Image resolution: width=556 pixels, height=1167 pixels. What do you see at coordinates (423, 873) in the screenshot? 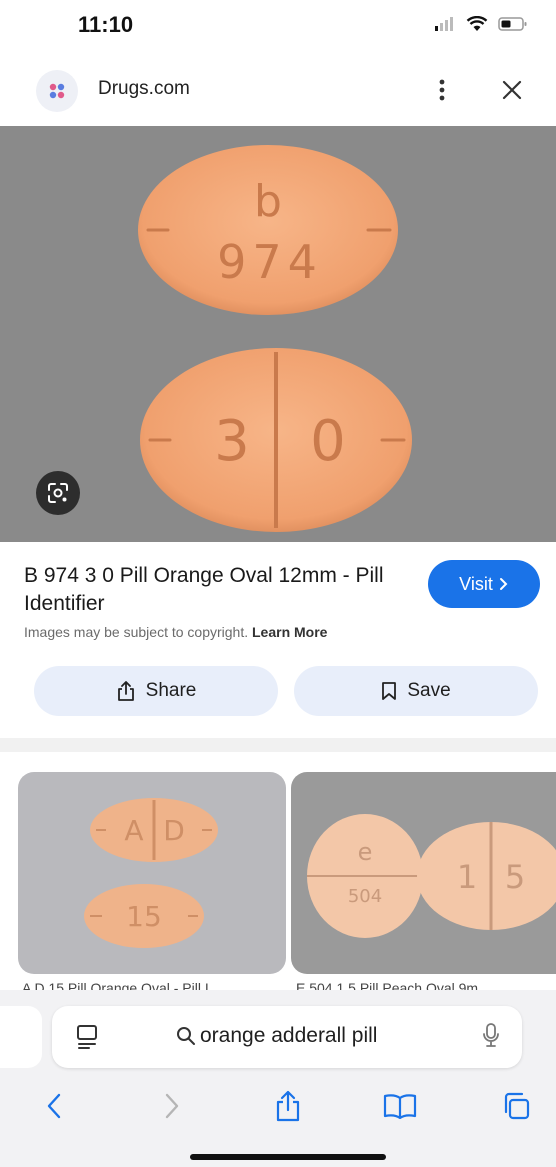
I see `related-image-2: e 504 1 5` at bounding box center [423, 873].